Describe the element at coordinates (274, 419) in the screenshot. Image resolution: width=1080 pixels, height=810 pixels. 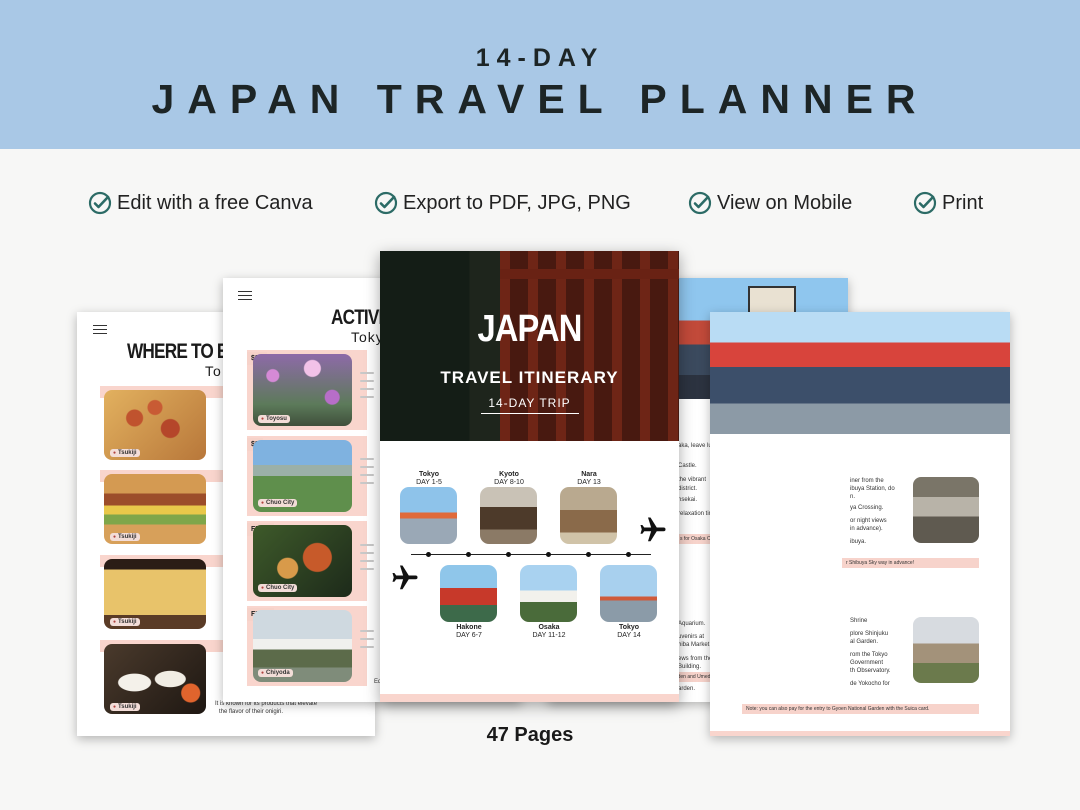
I see `location-tag: Toyosu` at that location.